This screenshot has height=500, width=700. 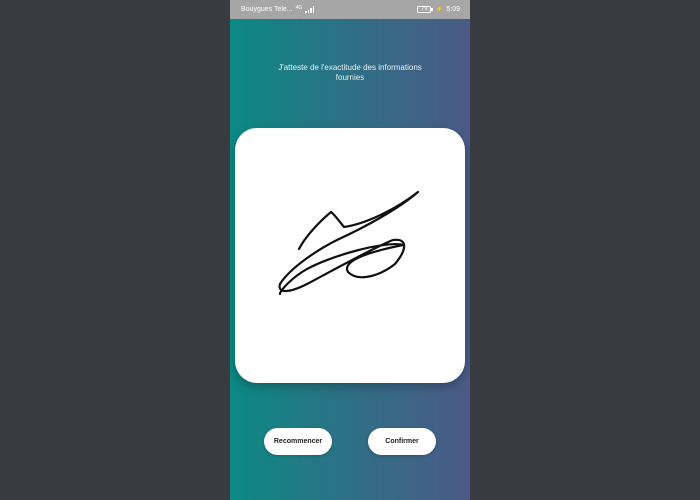 I want to click on status-time: 5:09, so click(x=453, y=9).